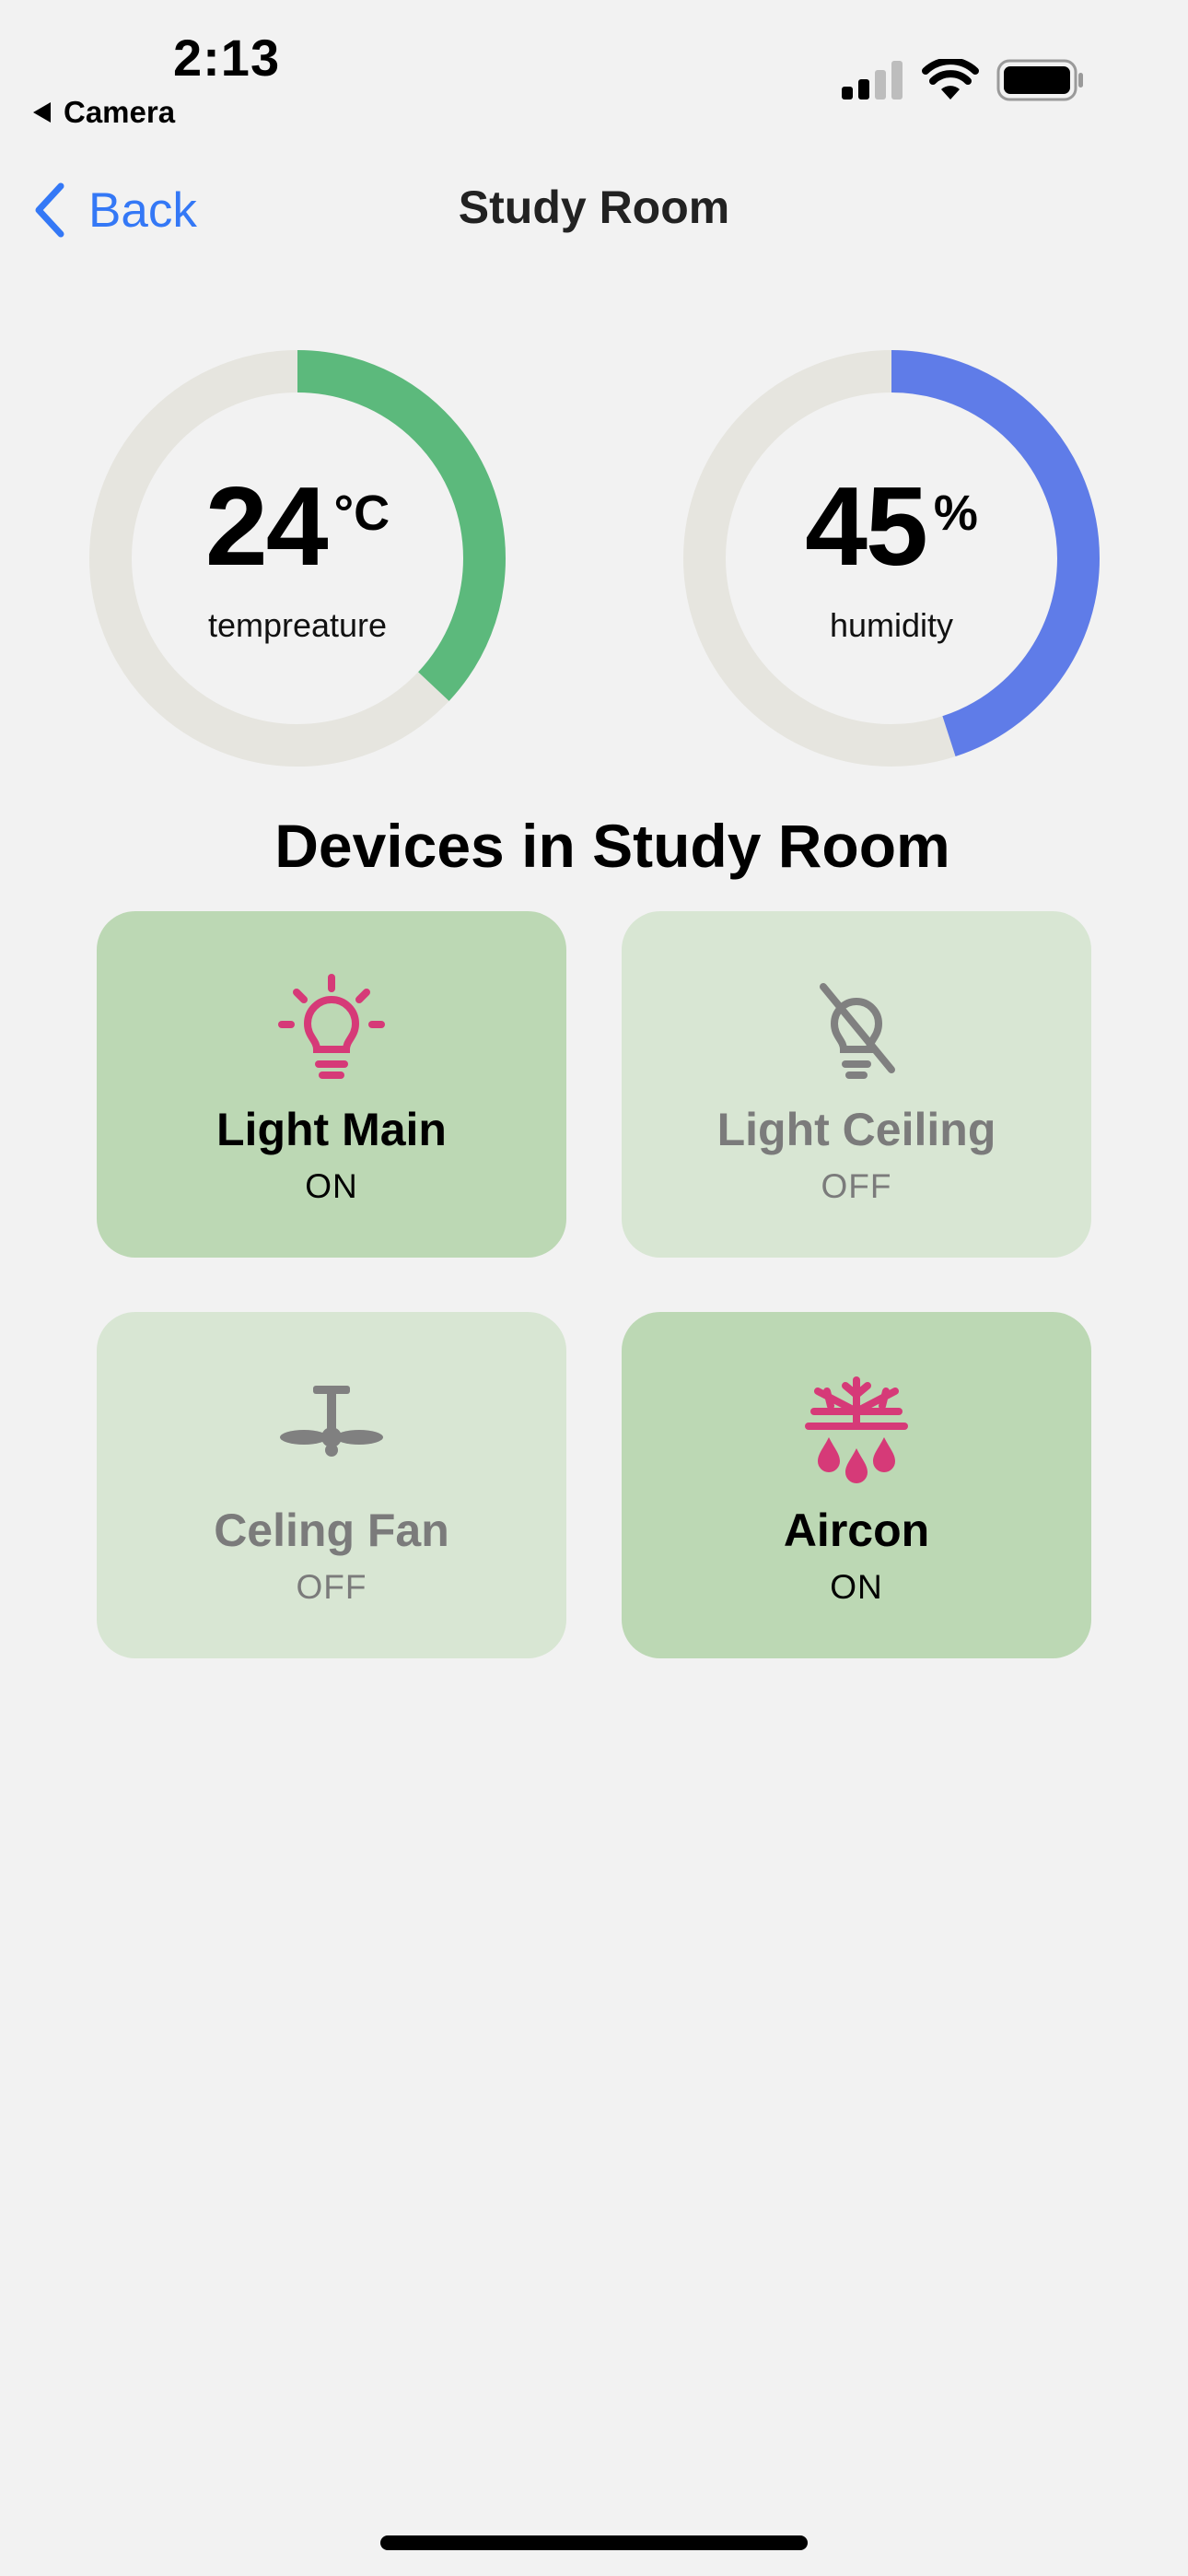 This screenshot has width=1188, height=2576. What do you see at coordinates (951, 79) in the screenshot?
I see `wifi-icon` at bounding box center [951, 79].